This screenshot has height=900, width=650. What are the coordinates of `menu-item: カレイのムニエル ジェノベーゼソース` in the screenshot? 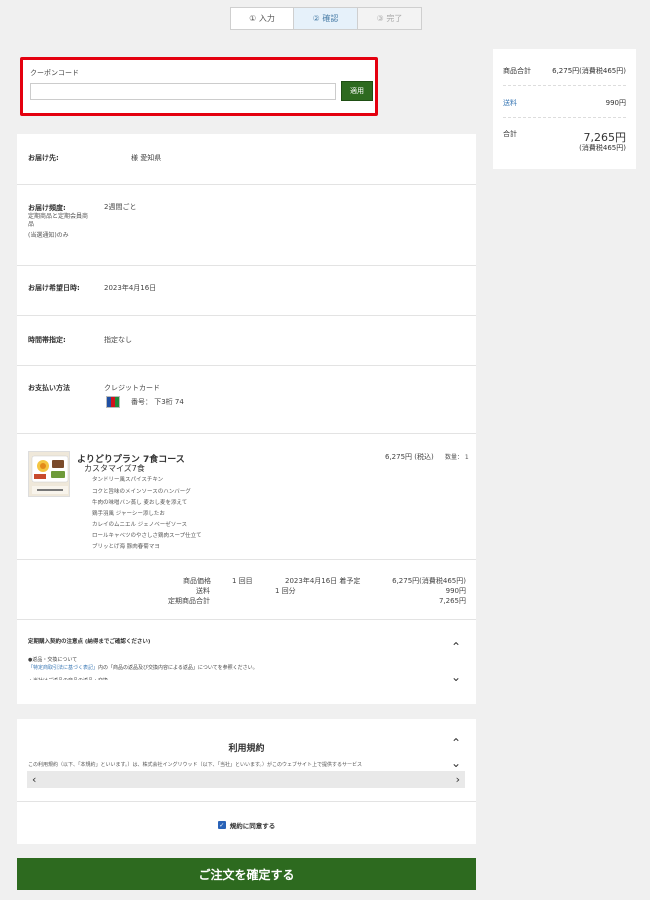 It's located at (139, 525).